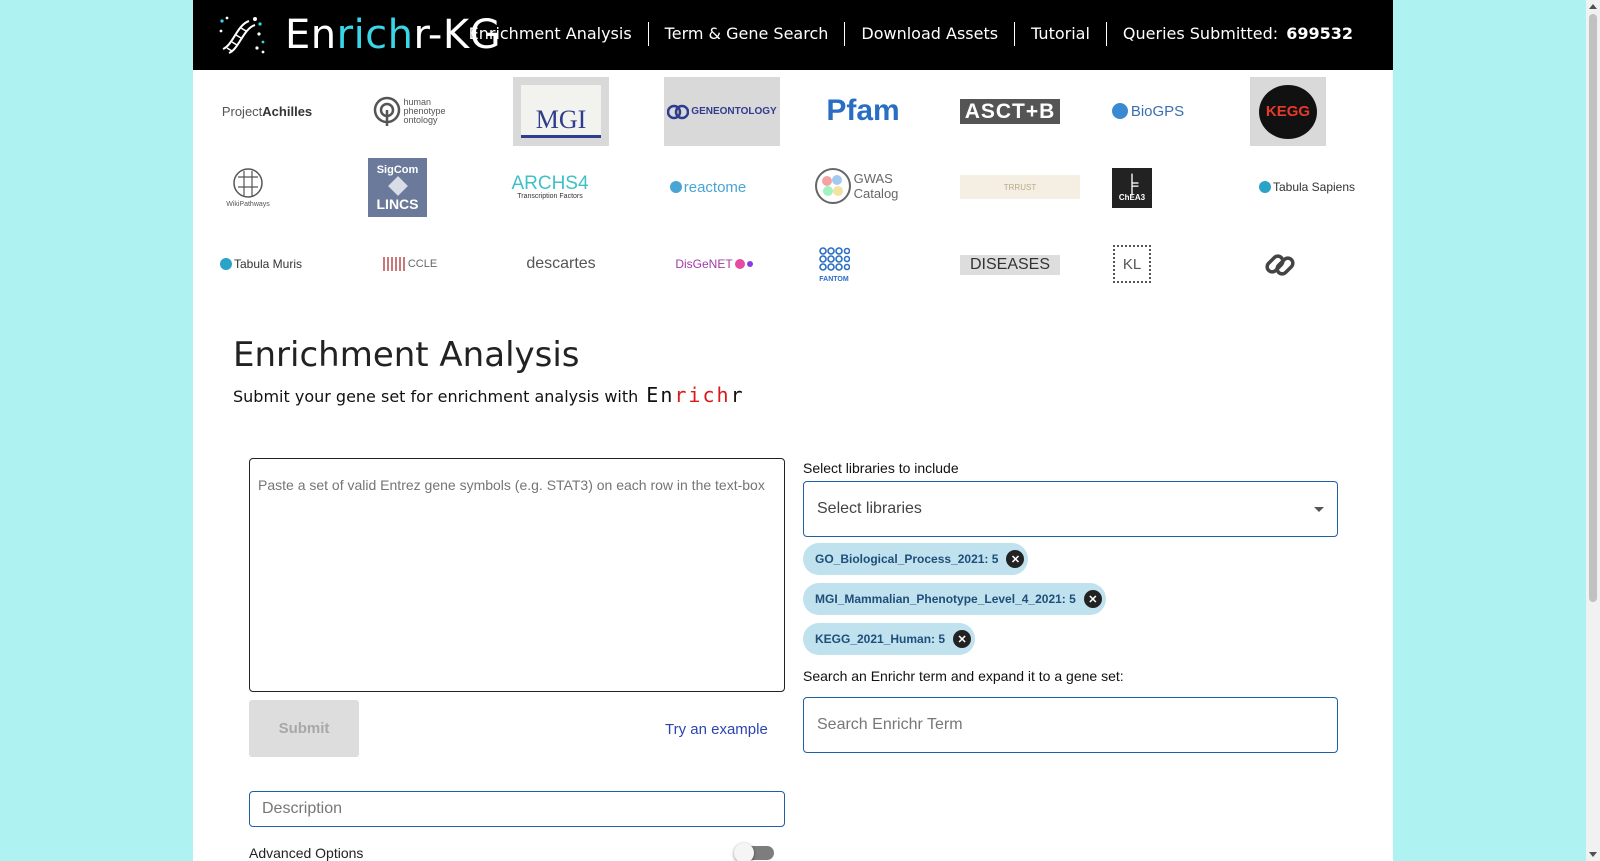 The width and height of the screenshot is (1600, 861). Describe the element at coordinates (242, 111) in the screenshot. I see `logo-text: Project` at that location.